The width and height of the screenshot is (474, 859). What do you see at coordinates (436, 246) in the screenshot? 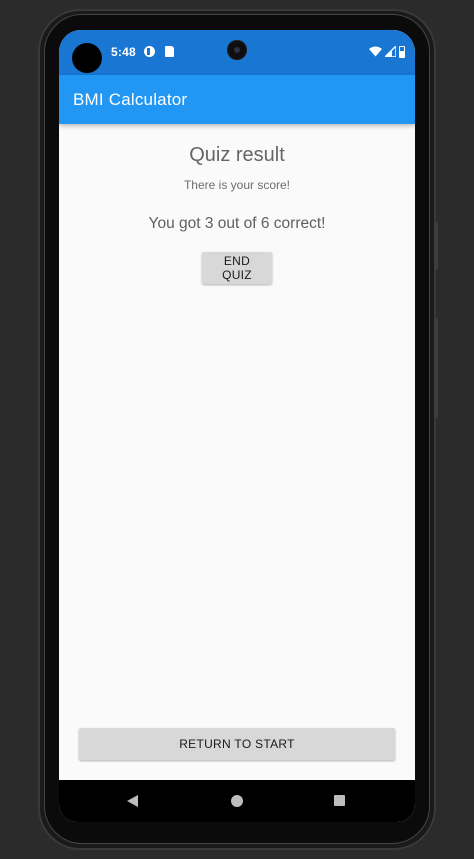
I see `power-button` at bounding box center [436, 246].